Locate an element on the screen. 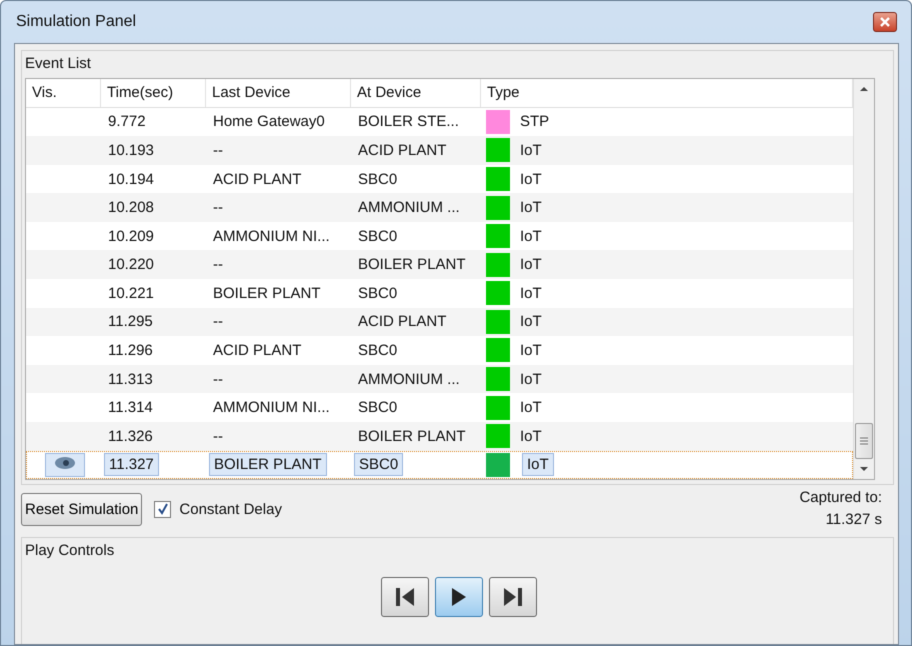 The height and width of the screenshot is (646, 912). column-header: Vis. is located at coordinates (63, 93).